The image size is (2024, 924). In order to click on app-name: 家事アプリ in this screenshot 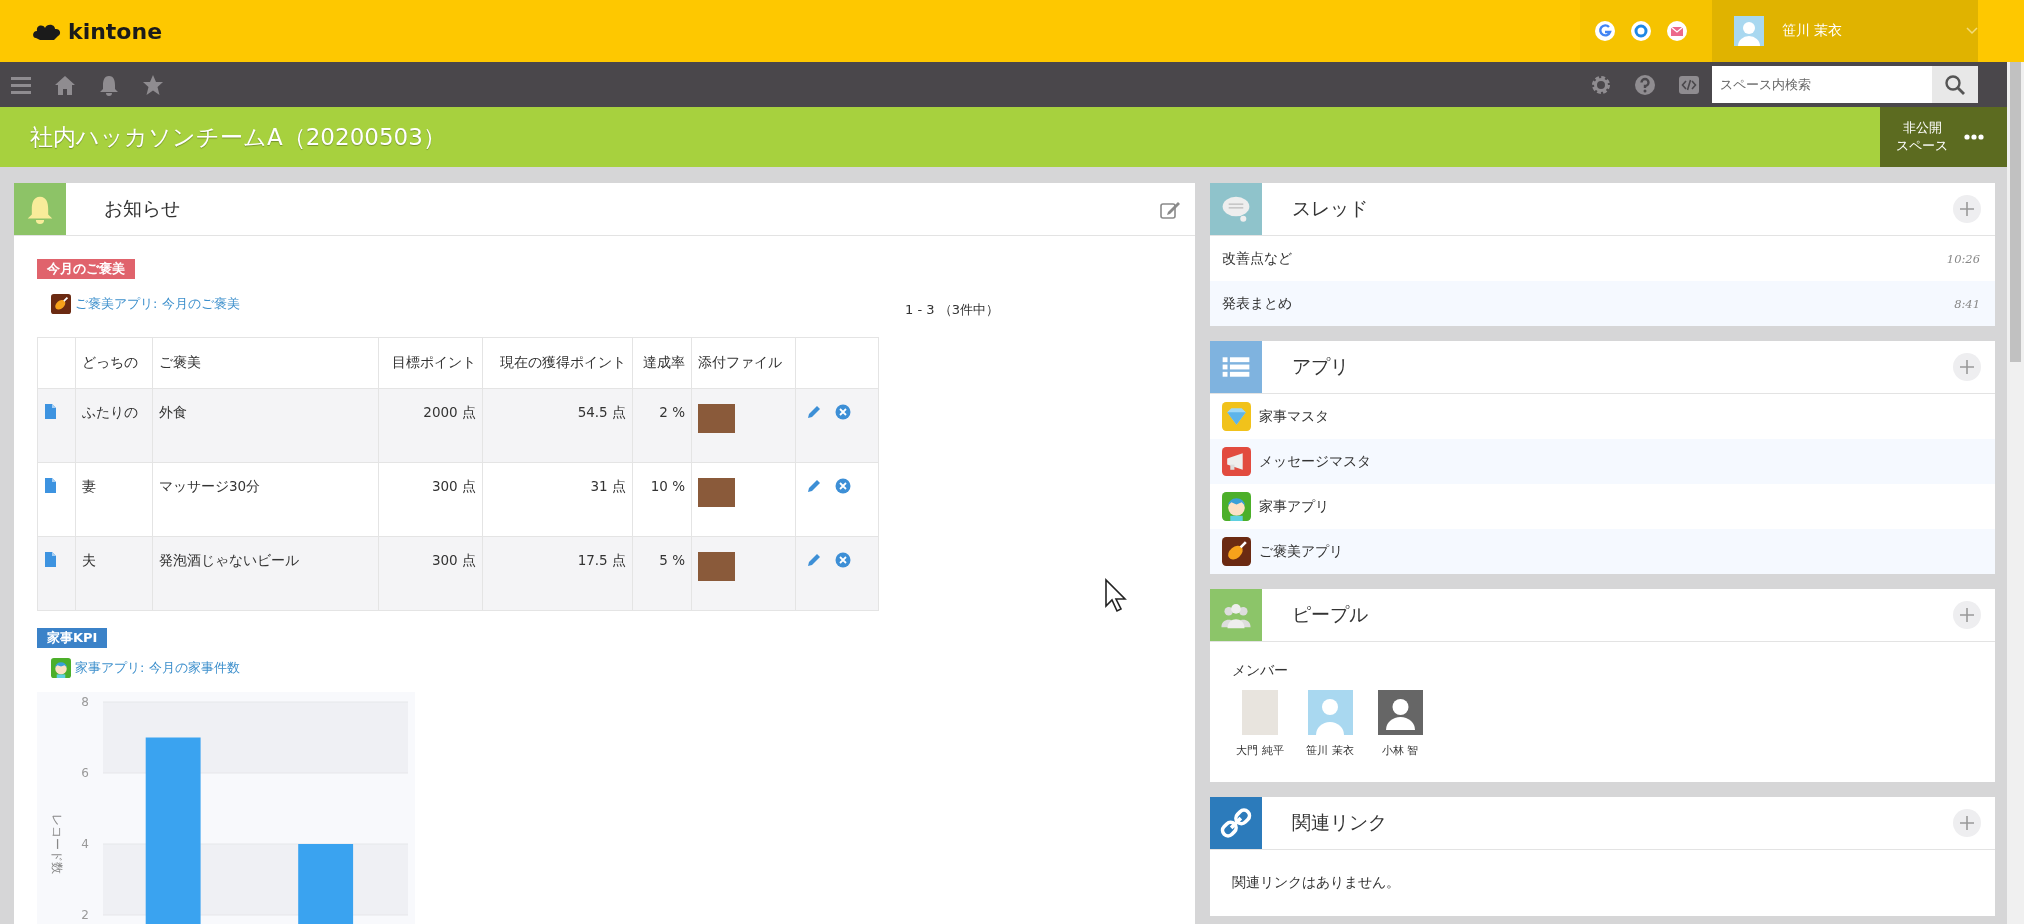, I will do `click(1294, 506)`.